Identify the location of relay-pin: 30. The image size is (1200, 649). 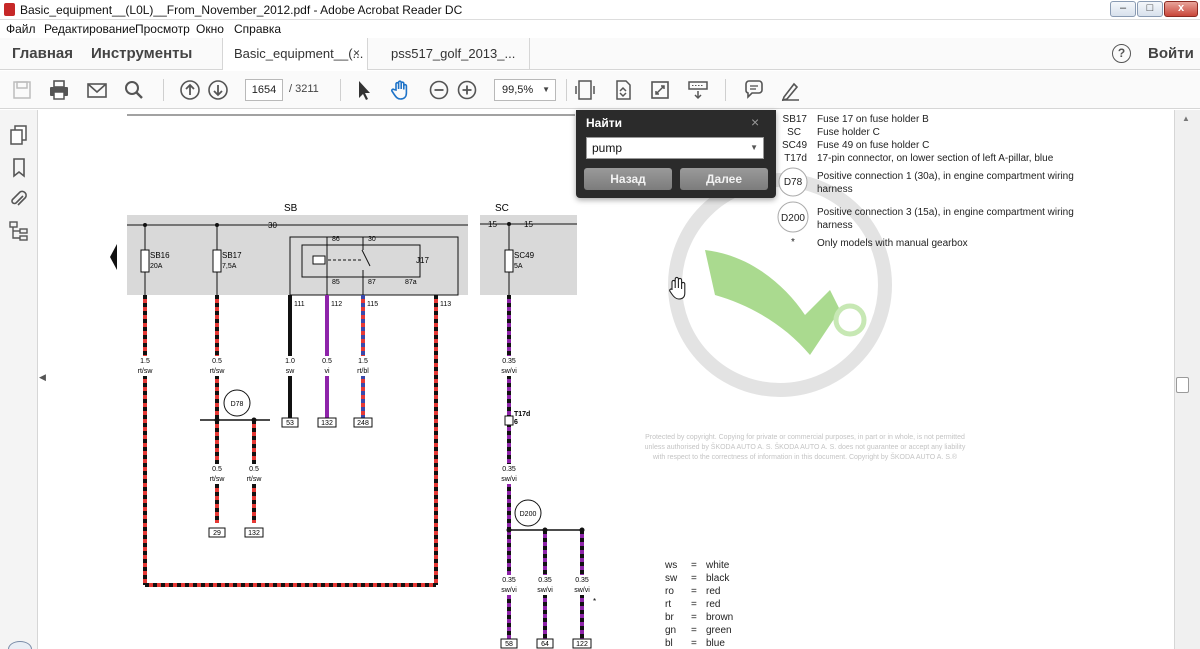
(372, 239).